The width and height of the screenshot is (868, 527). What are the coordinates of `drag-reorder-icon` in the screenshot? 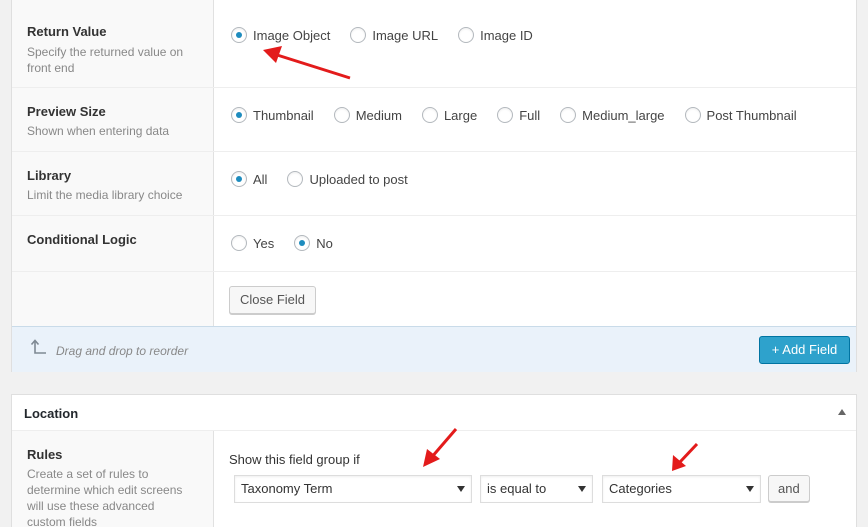 It's located at (38, 346).